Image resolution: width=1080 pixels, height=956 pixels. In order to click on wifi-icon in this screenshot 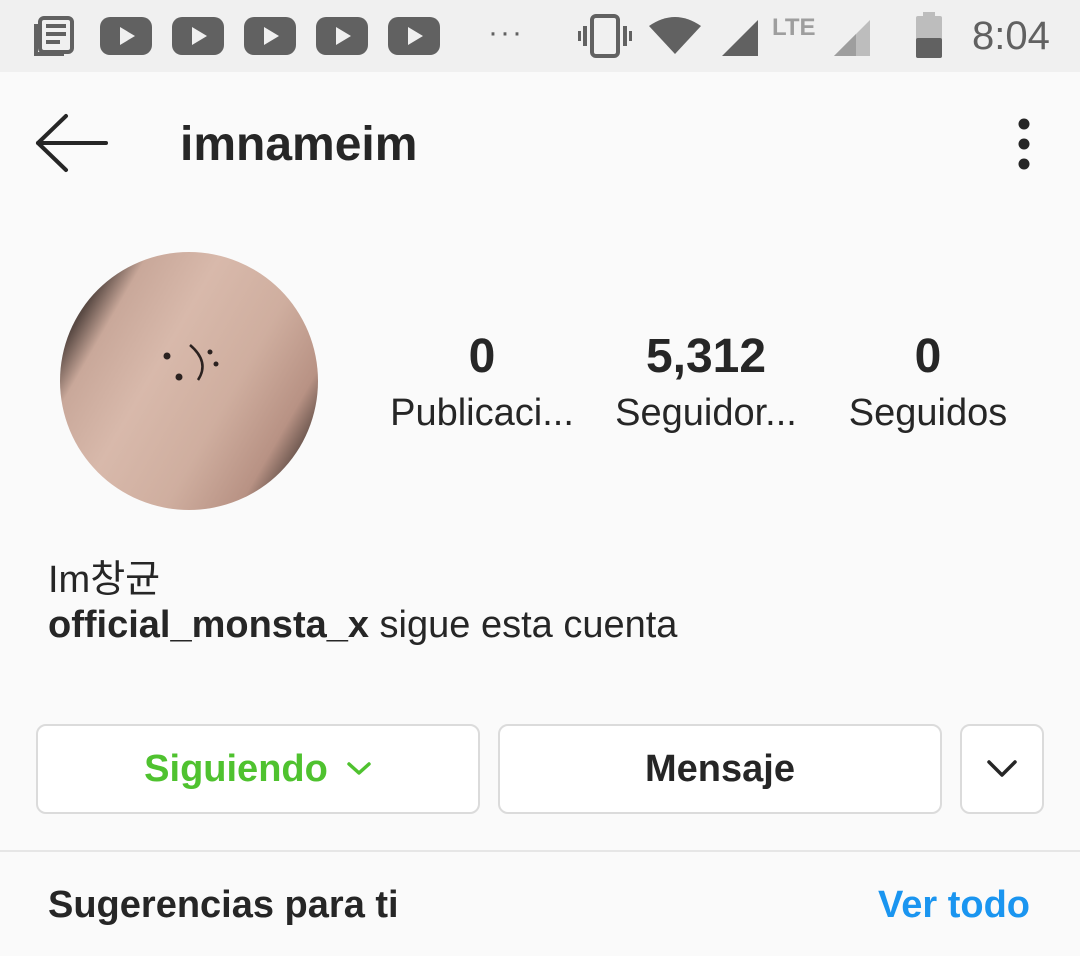, I will do `click(675, 35)`.